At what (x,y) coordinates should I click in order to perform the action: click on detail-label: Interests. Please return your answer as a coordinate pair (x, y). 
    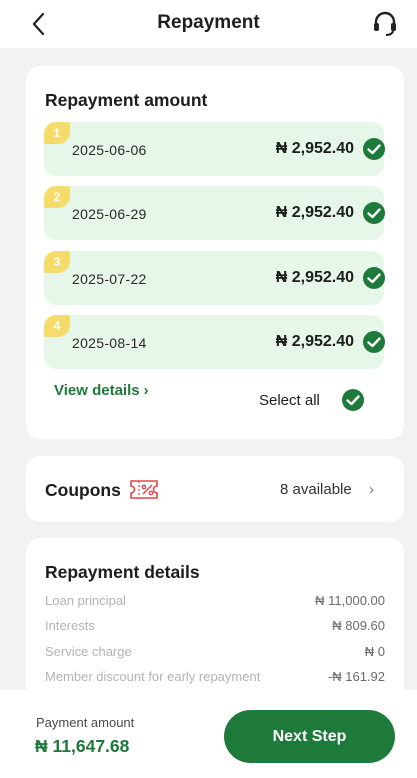
    Looking at the image, I should click on (70, 625).